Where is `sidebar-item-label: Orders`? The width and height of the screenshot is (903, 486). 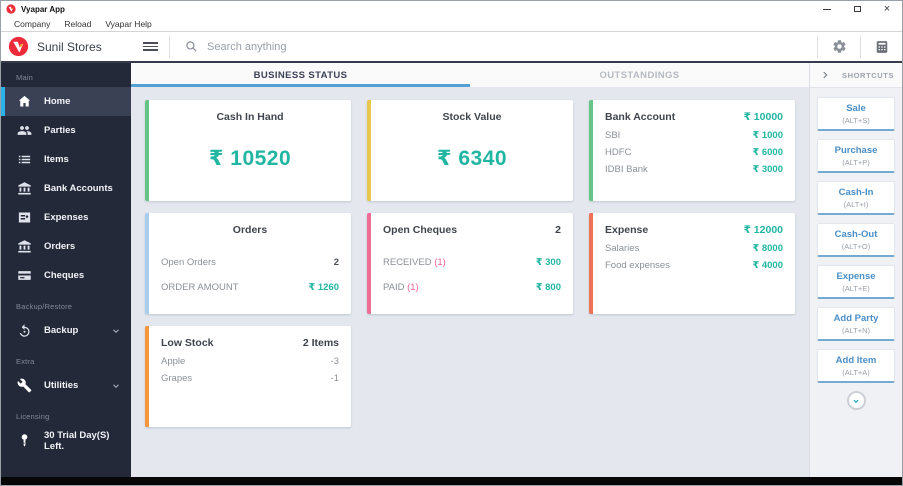 sidebar-item-label: Orders is located at coordinates (60, 246).